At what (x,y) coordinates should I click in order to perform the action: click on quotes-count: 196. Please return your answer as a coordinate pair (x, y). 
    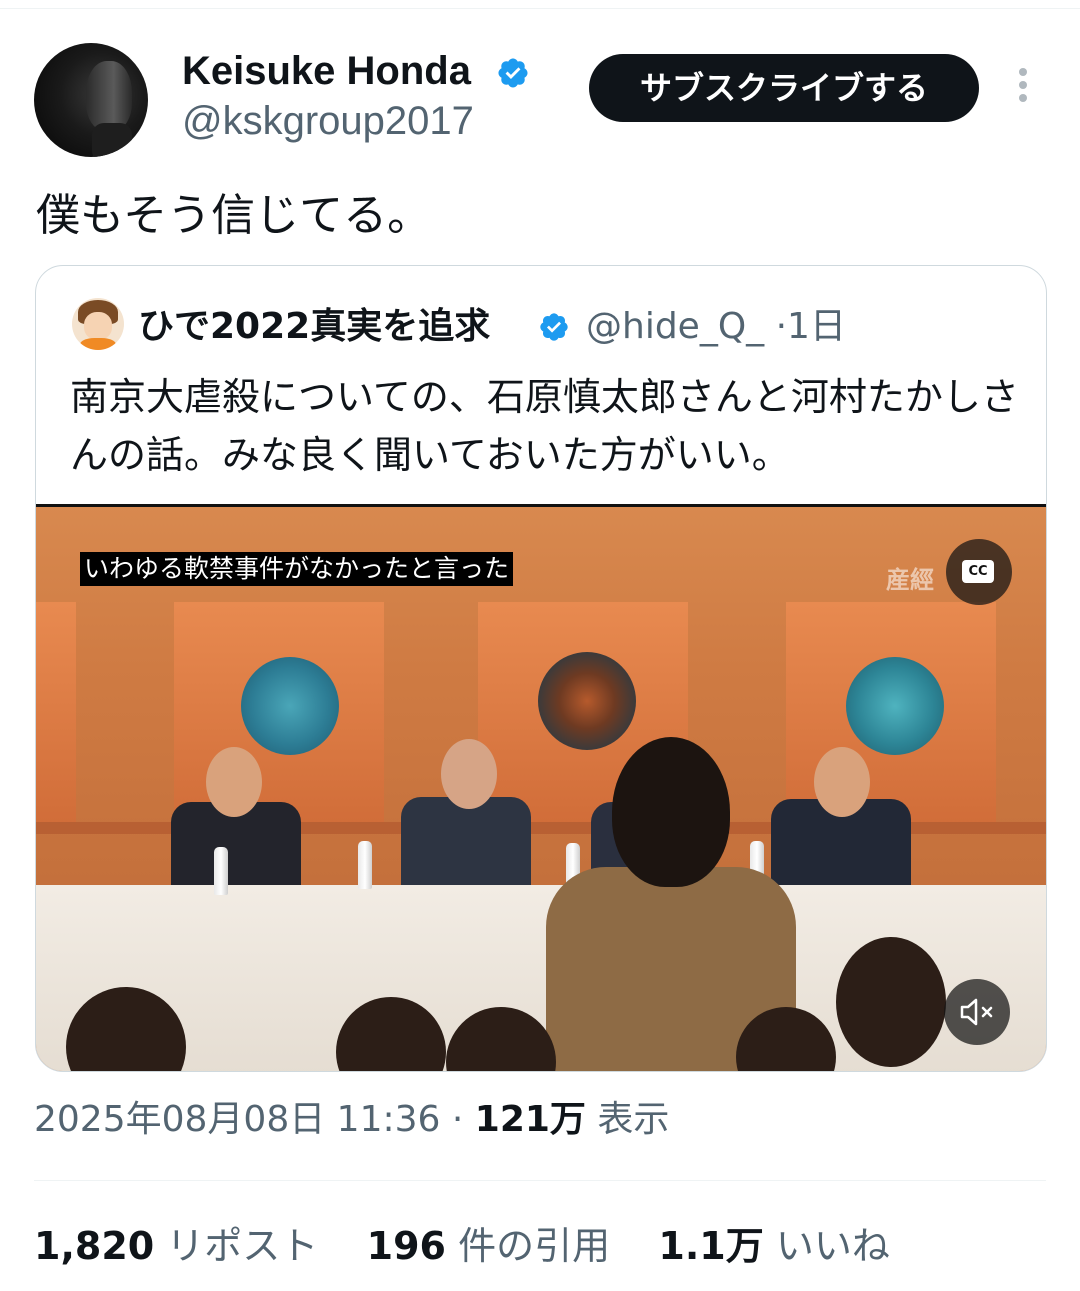
    Looking at the image, I should click on (406, 1246).